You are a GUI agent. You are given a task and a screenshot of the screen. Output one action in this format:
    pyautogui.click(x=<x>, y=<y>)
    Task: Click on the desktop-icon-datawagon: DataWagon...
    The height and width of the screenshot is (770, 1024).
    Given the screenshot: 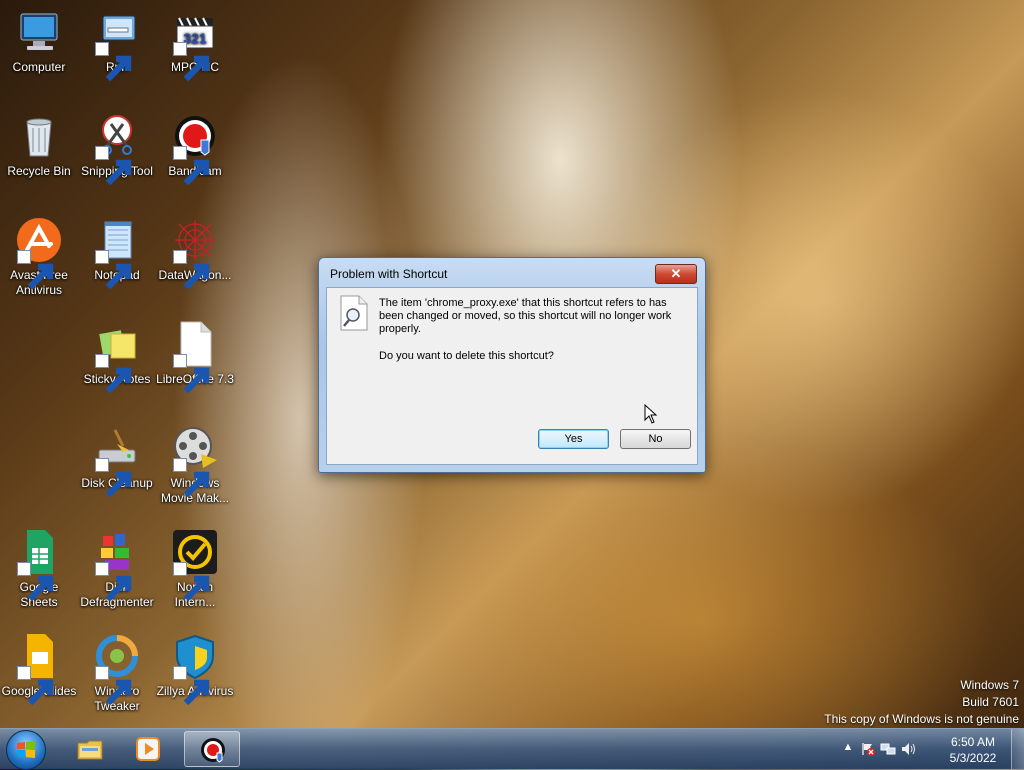 What is the action you would take?
    pyautogui.click(x=195, y=266)
    